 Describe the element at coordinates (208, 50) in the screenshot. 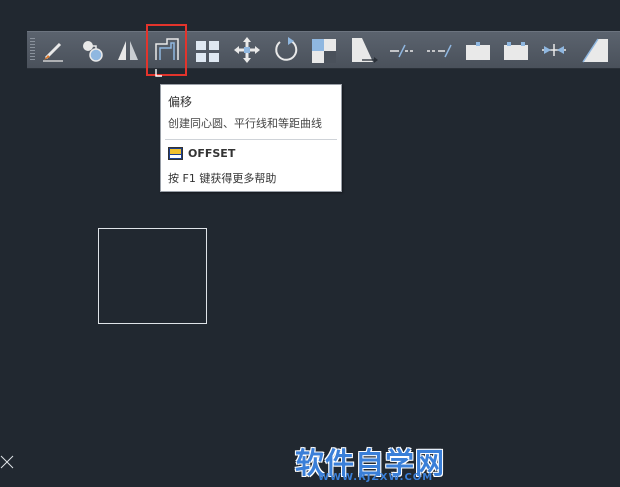

I see `array-icon` at that location.